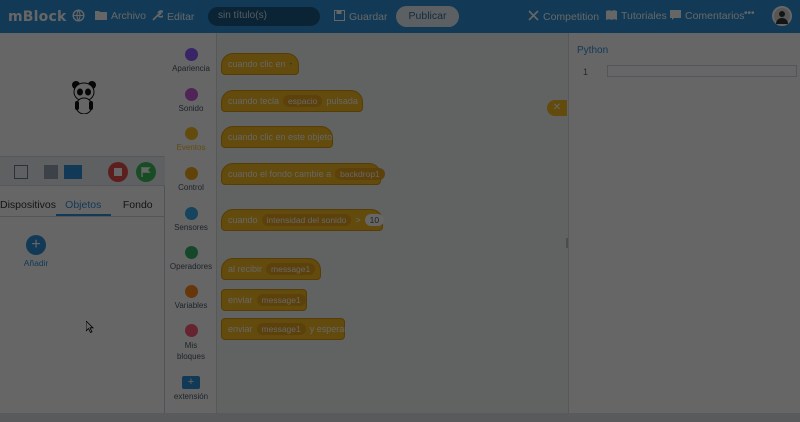 This screenshot has width=800, height=422. I want to click on competition-label: Competition, so click(571, 16).